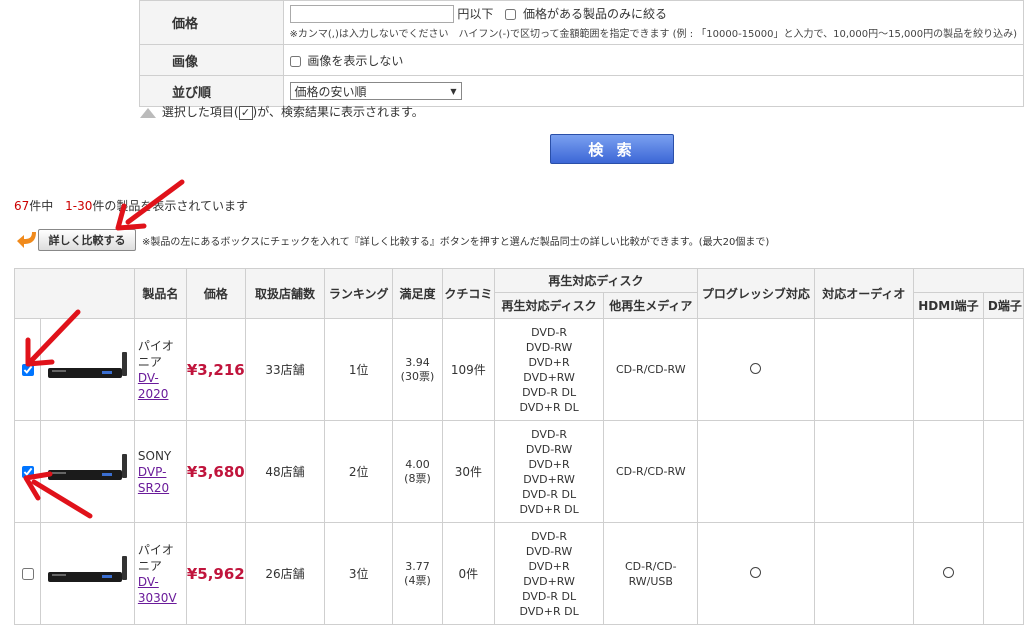 This screenshot has width=1024, height=634. Describe the element at coordinates (375, 91) in the screenshot. I see `sort-select: 価格の安い順 ▼` at that location.